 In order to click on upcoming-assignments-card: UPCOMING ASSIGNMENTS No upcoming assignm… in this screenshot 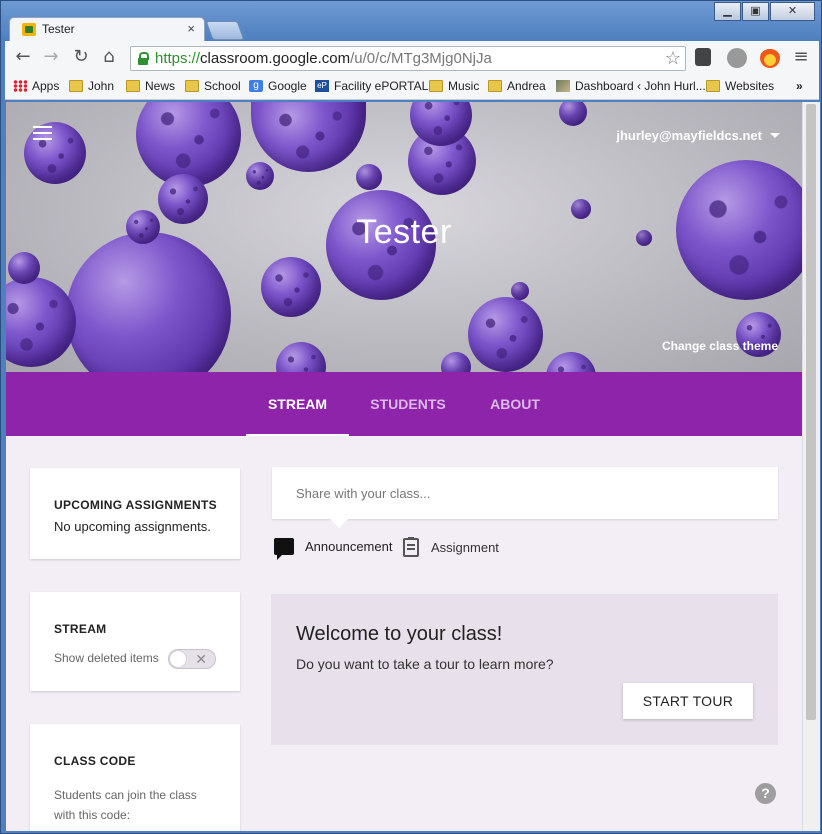, I will do `click(135, 513)`.